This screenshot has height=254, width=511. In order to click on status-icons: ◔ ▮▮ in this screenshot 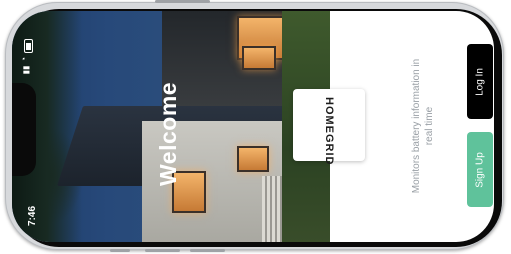, I will do `click(26, 57)`.